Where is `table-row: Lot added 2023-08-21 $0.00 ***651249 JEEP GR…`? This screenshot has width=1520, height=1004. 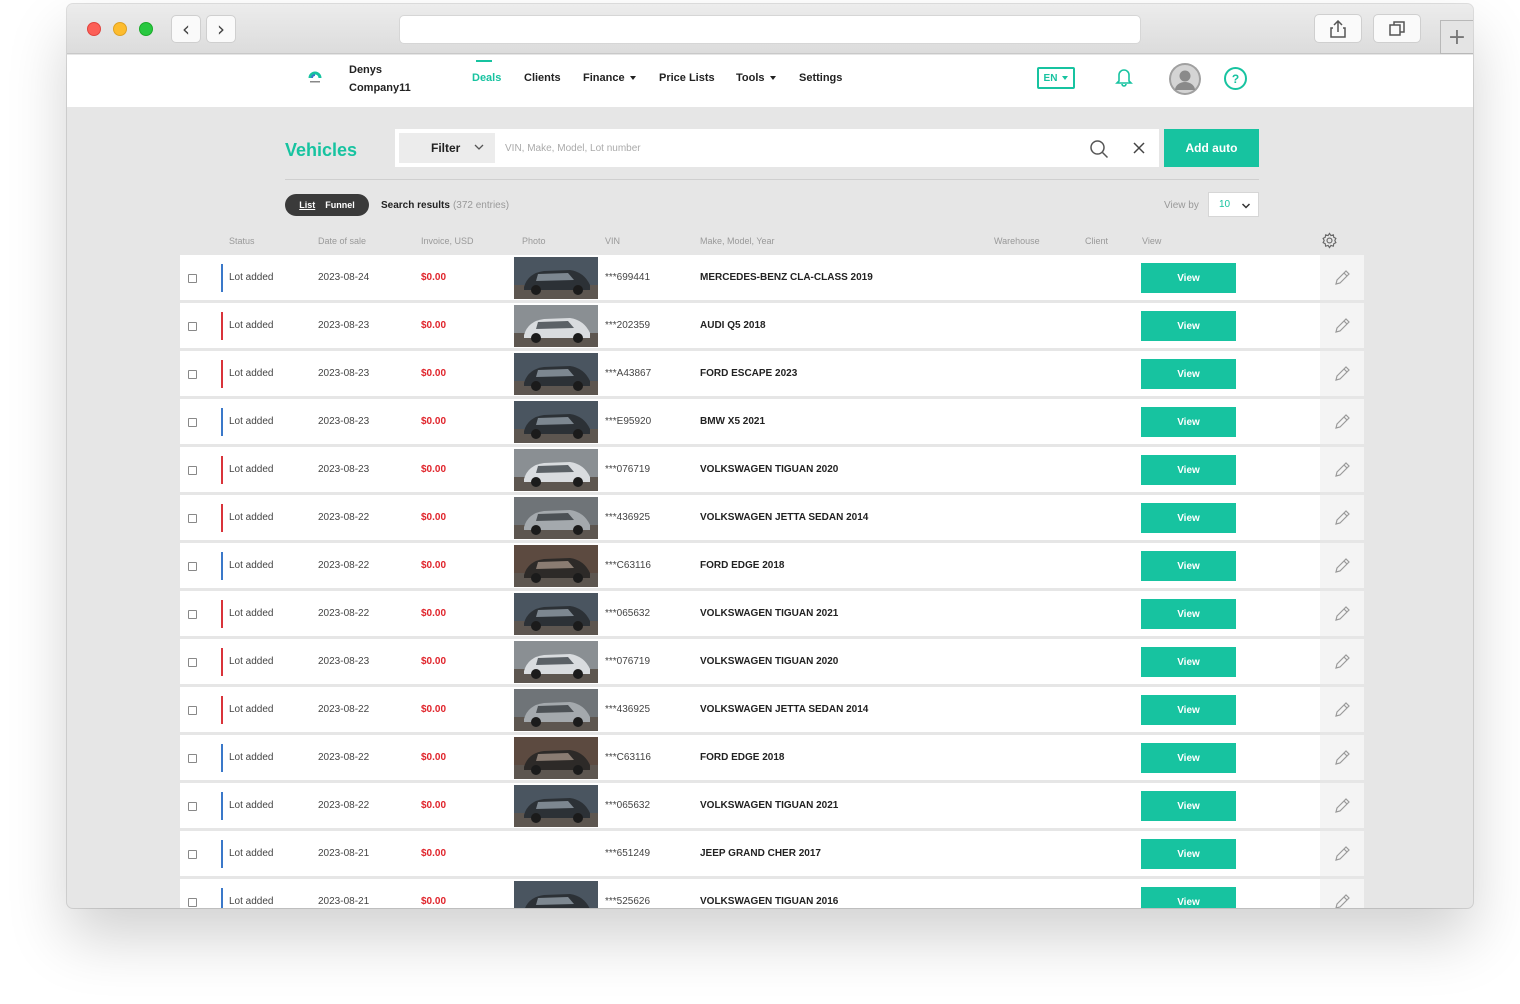
table-row: Lot added 2023-08-21 $0.00 ***651249 JEEP GR… is located at coordinates (772, 853).